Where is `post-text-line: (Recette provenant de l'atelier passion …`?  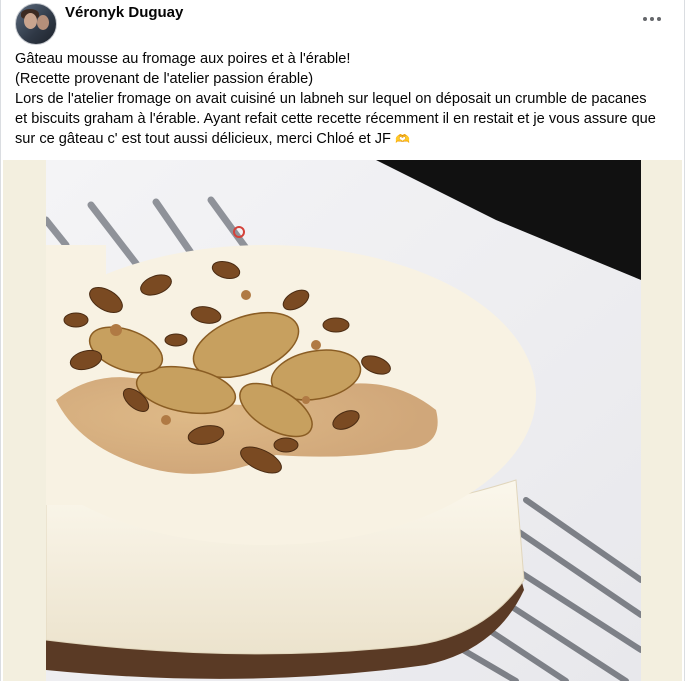 post-text-line: (Recette provenant de l'atelier passion … is located at coordinates (164, 79).